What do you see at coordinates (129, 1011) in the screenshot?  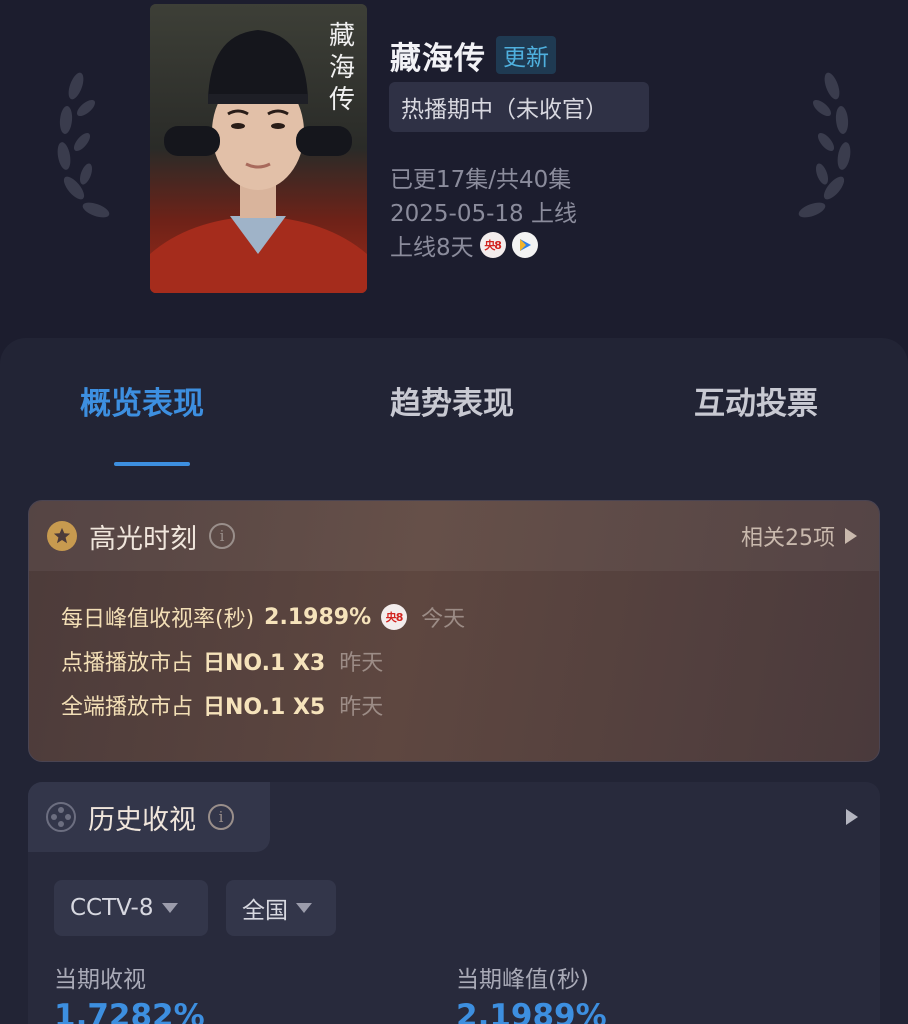 I see `current-rating-value: 1.7282%` at bounding box center [129, 1011].